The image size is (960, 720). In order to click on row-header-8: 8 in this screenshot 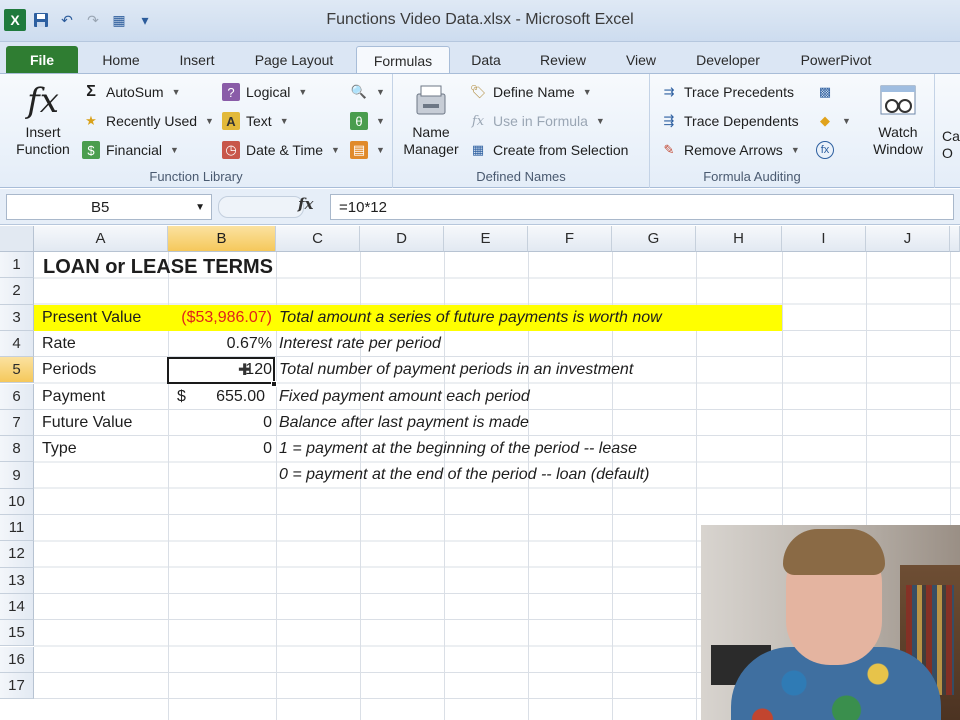, I will do `click(17, 449)`.